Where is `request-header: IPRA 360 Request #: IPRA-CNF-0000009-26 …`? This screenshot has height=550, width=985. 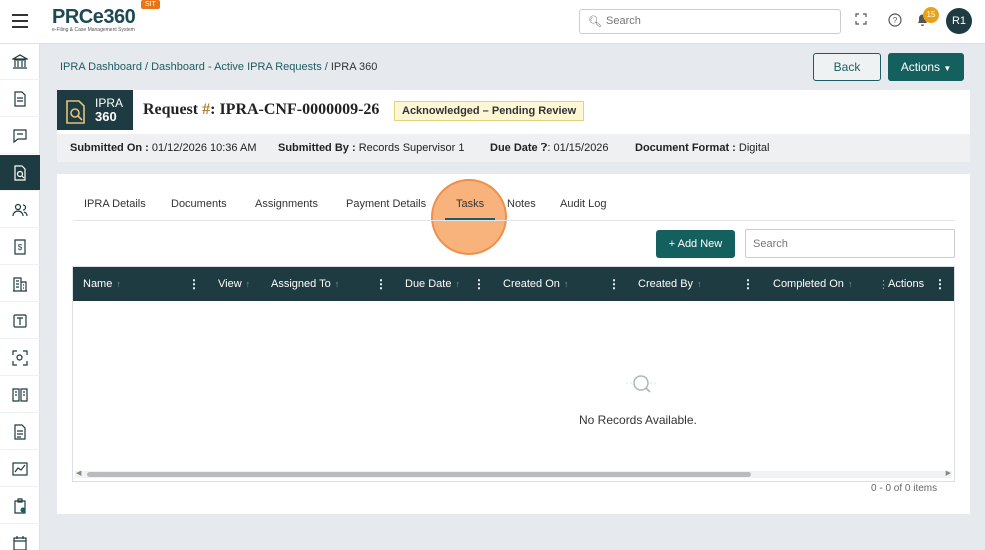
request-header: IPRA 360 Request #: IPRA-CNF-0000009-26 … is located at coordinates (513, 126).